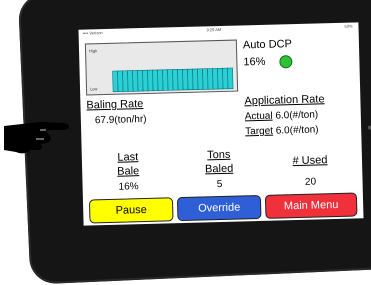 The image size is (371, 285). I want to click on pause-button: Pause, so click(131, 210).